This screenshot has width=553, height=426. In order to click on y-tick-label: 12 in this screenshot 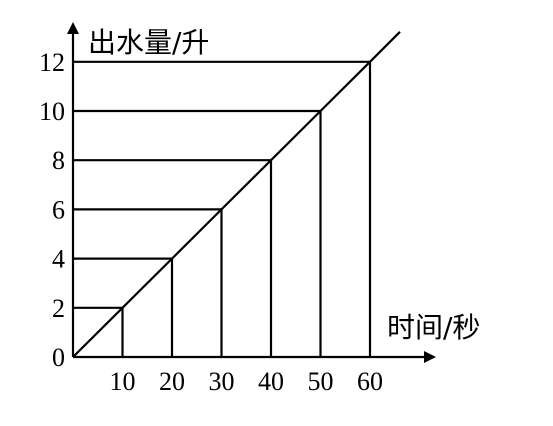, I will do `click(52, 62)`.